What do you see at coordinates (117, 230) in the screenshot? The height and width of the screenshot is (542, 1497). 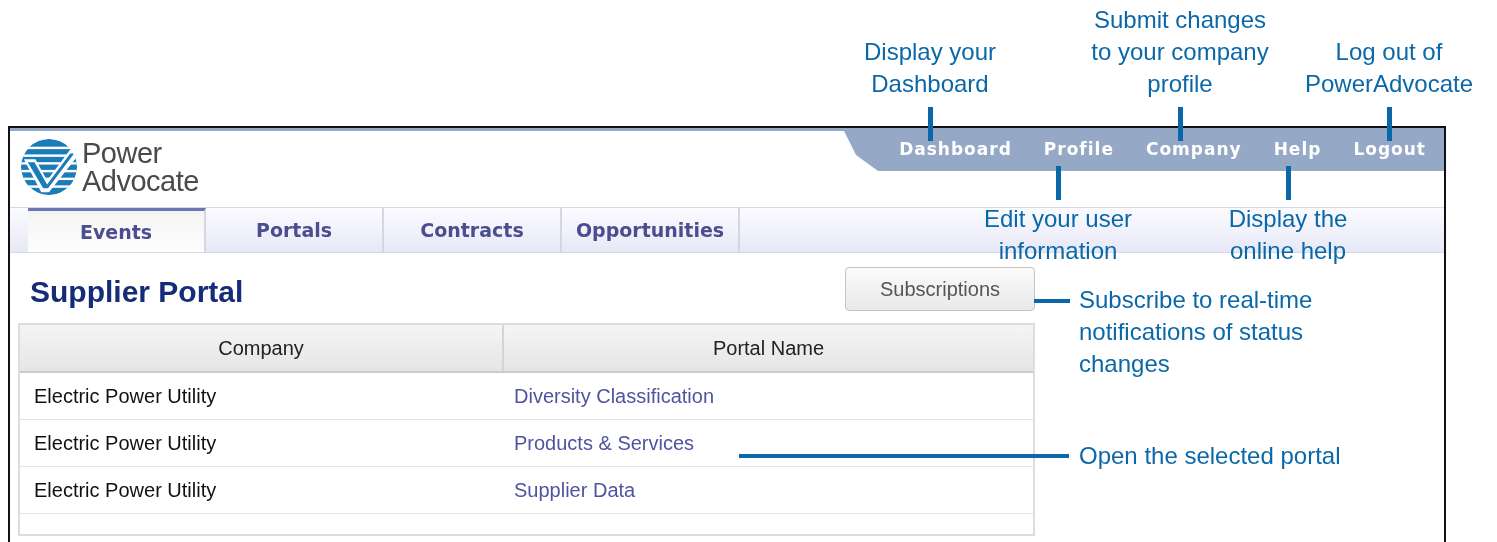 I see `tab: Events` at bounding box center [117, 230].